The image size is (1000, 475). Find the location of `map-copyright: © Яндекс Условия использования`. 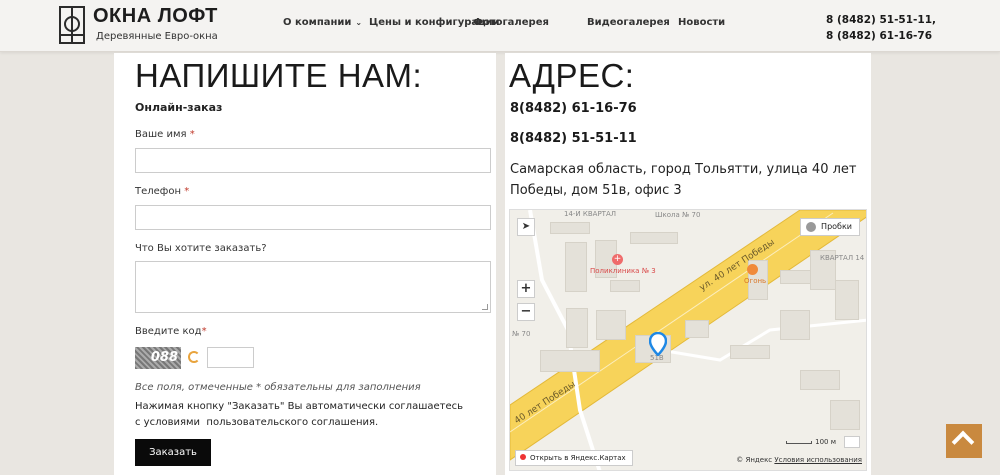

map-copyright: © Яндекс Условия использования is located at coordinates (799, 460).